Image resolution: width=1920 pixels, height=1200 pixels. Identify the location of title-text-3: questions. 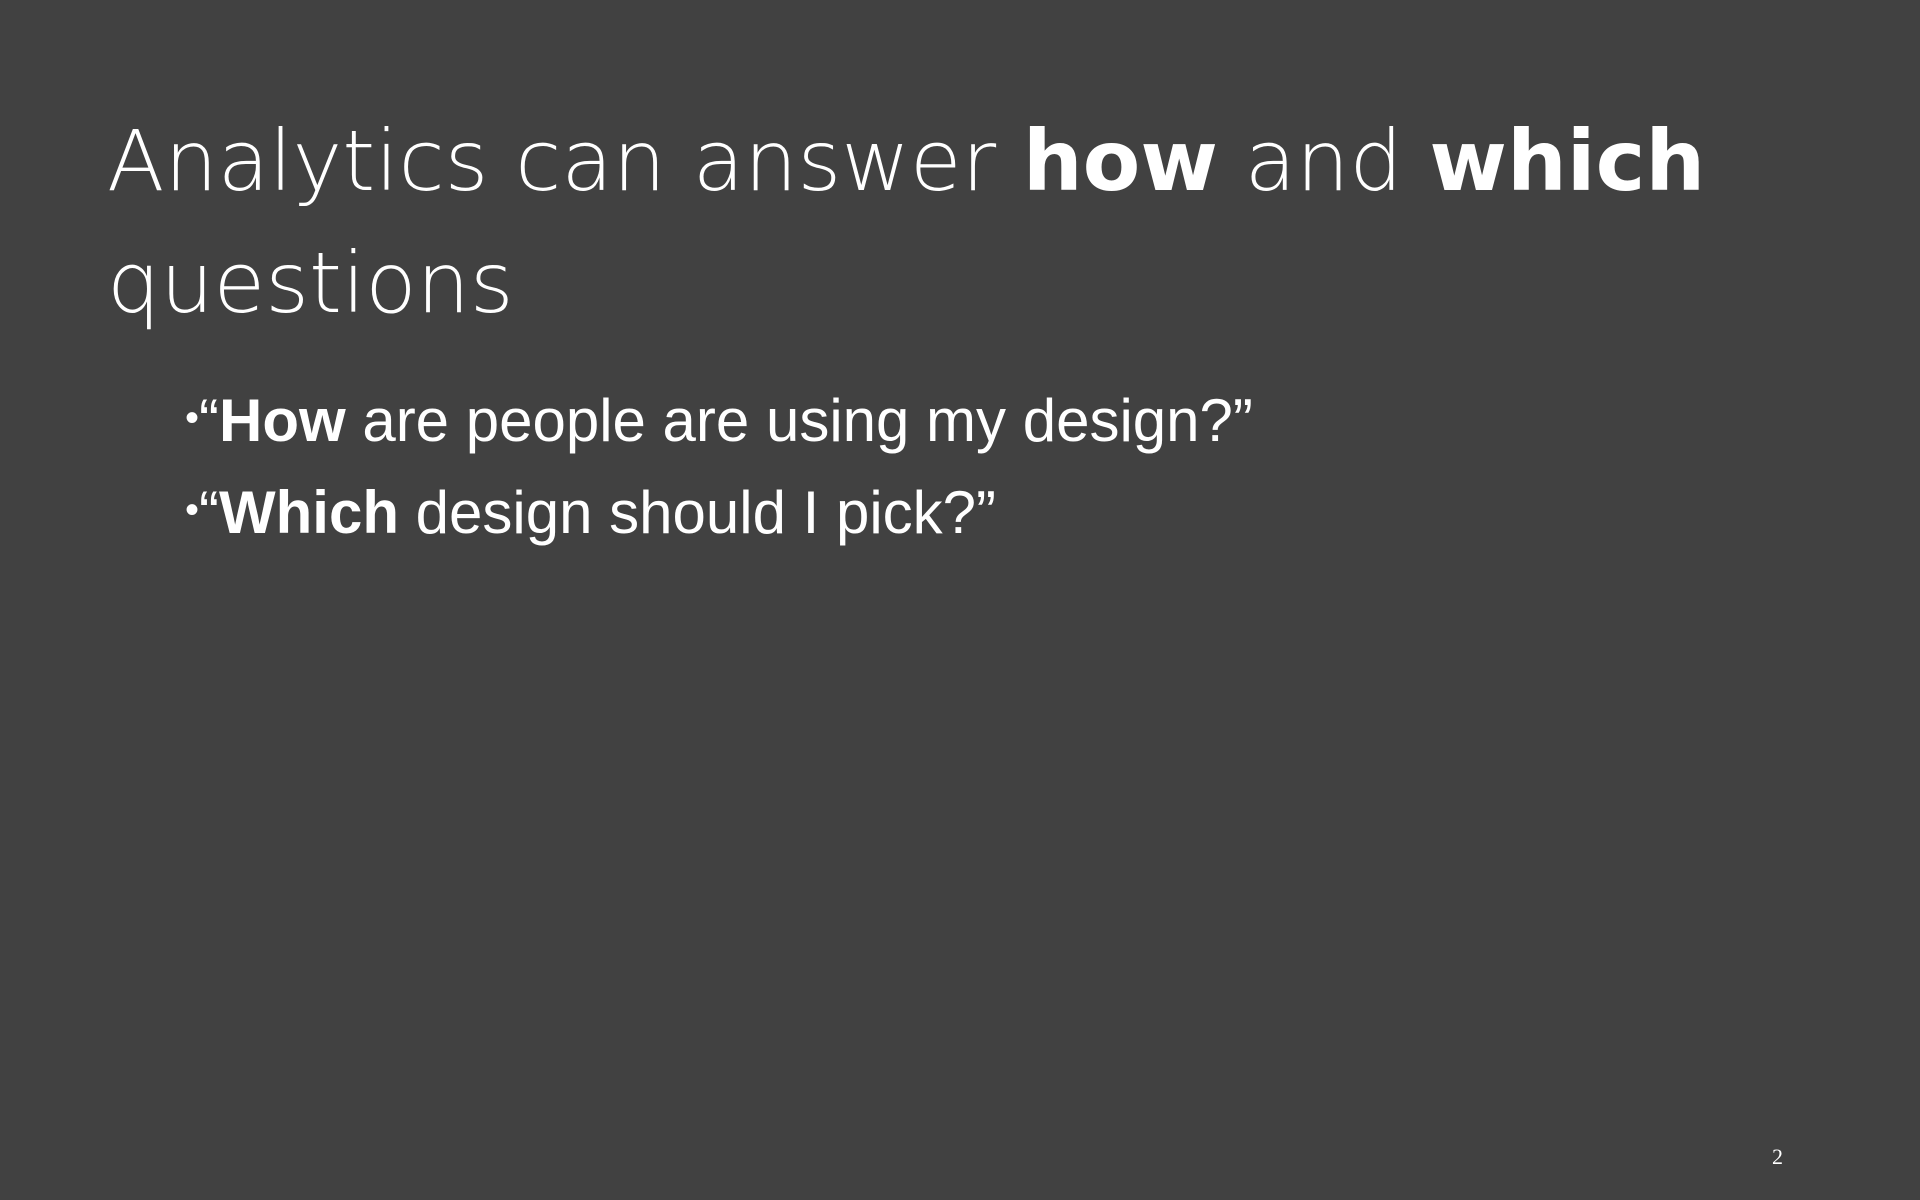
(310, 283).